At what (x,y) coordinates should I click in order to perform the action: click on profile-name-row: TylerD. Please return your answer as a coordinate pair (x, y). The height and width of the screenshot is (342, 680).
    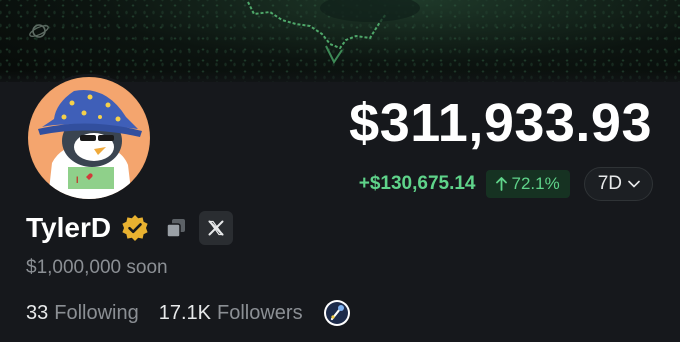
    Looking at the image, I should click on (130, 228).